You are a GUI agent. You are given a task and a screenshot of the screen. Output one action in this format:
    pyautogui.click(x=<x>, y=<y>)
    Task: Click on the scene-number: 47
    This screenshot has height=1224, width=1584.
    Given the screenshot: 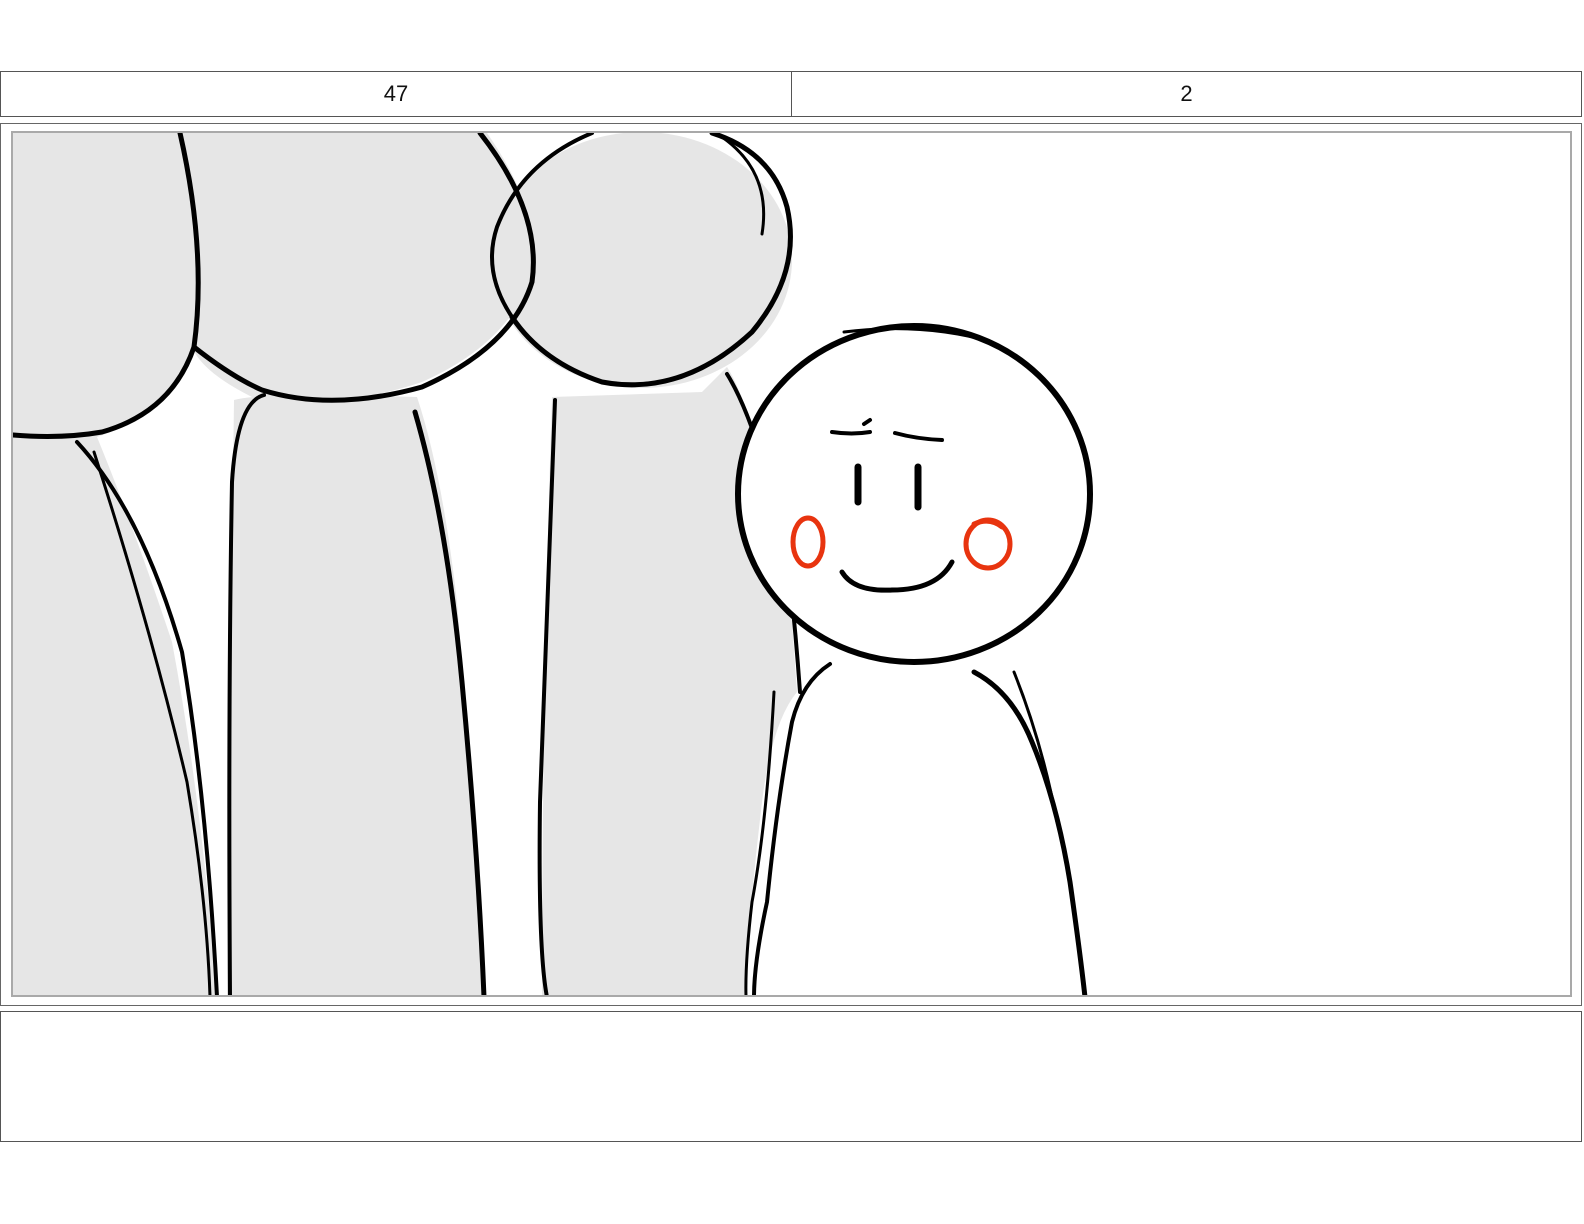 What is the action you would take?
    pyautogui.click(x=396, y=93)
    